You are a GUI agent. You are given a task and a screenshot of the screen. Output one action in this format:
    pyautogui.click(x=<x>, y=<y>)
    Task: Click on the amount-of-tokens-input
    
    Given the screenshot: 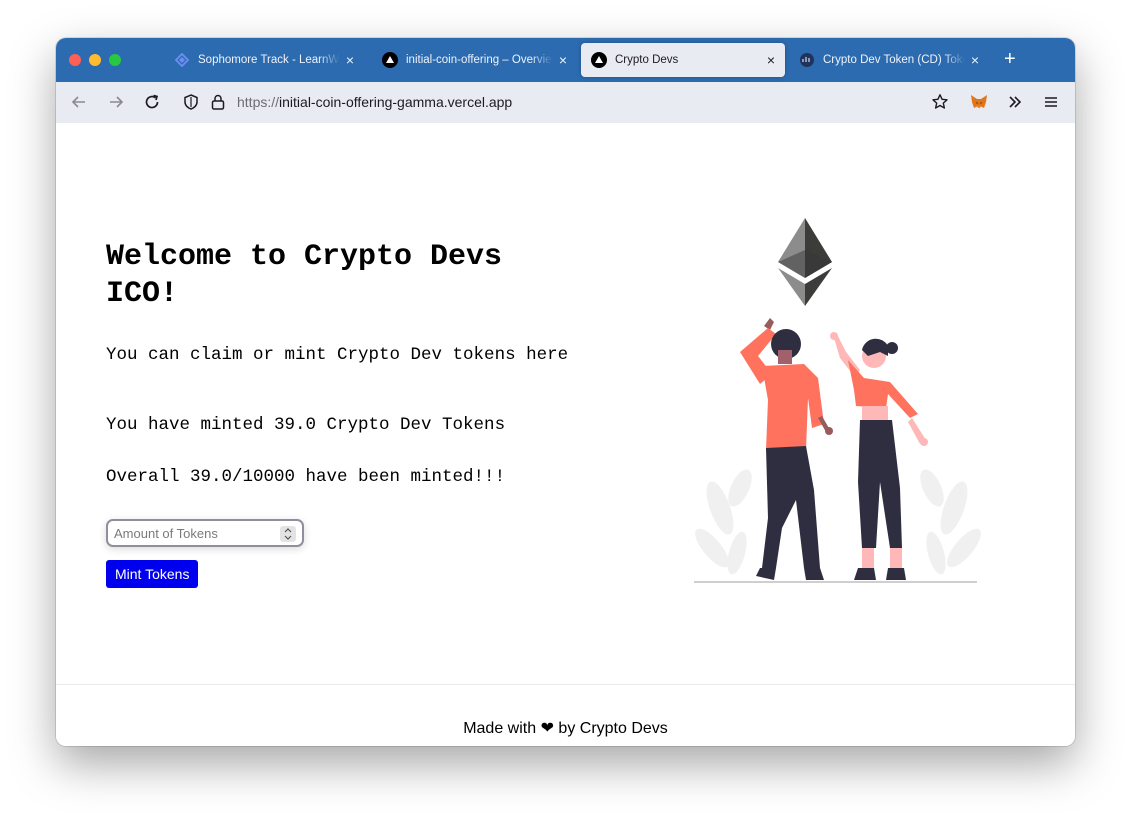 What is the action you would take?
    pyautogui.click(x=205, y=533)
    